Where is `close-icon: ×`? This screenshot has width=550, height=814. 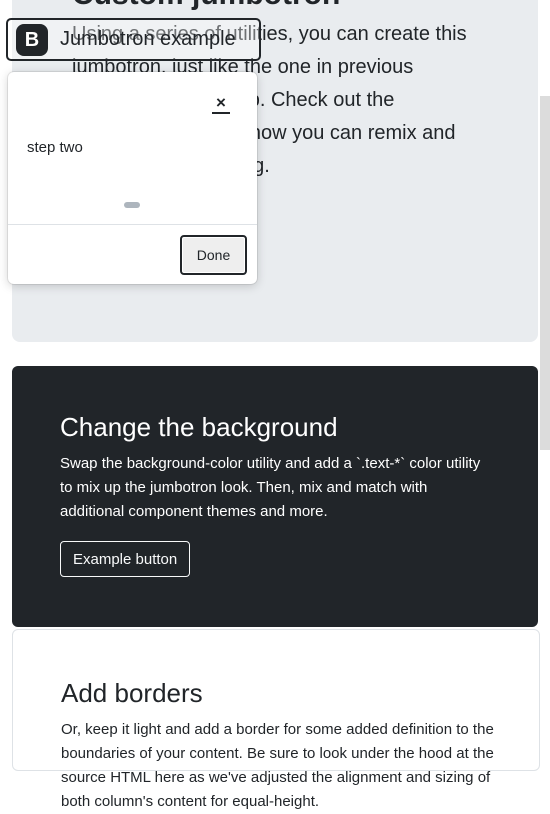 close-icon: × is located at coordinates (221, 104).